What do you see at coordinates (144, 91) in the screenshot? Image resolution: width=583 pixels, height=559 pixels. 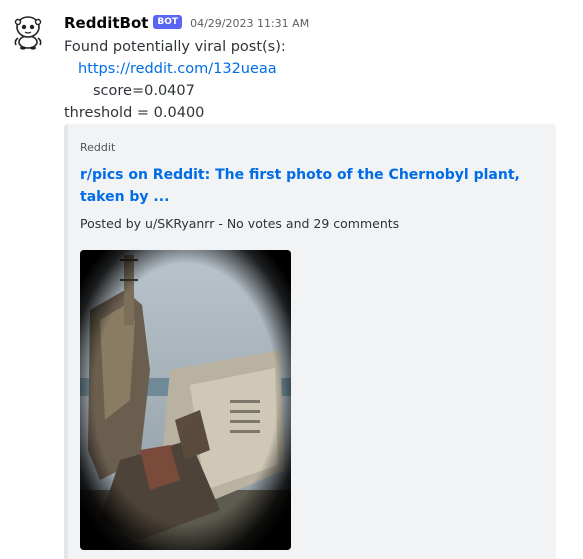 I see `score-text: score=0.0407` at bounding box center [144, 91].